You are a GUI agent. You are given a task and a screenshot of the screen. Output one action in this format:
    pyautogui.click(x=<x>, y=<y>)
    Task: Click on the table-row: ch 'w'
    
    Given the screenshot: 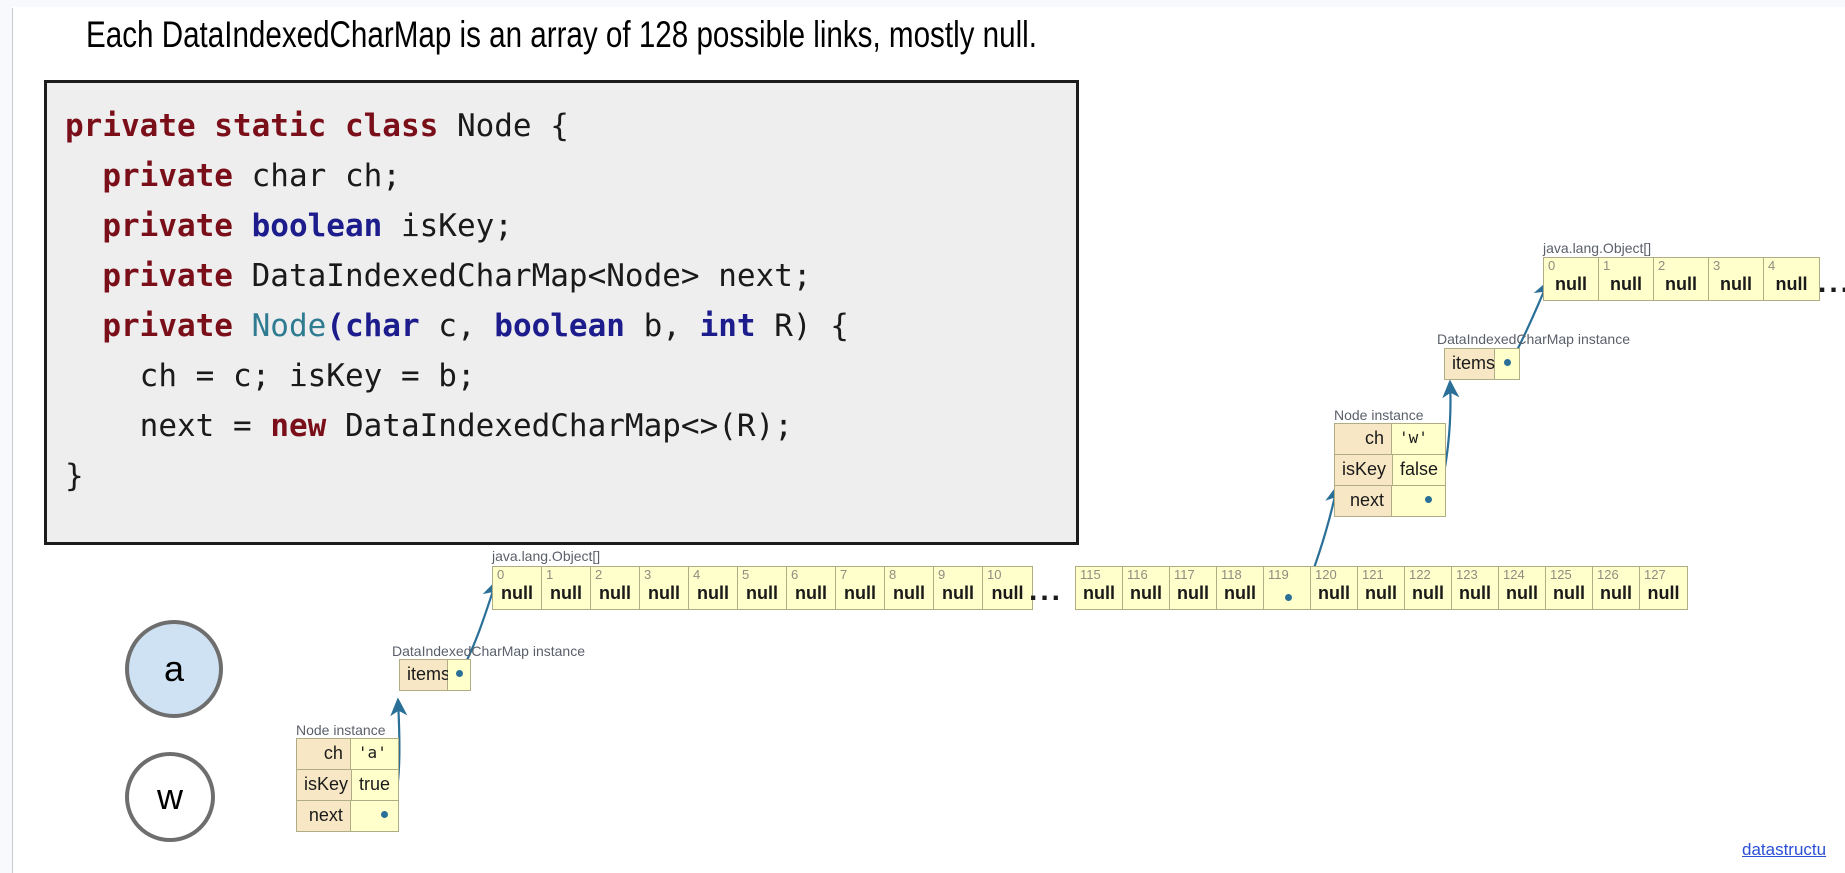 What is the action you would take?
    pyautogui.click(x=1390, y=439)
    